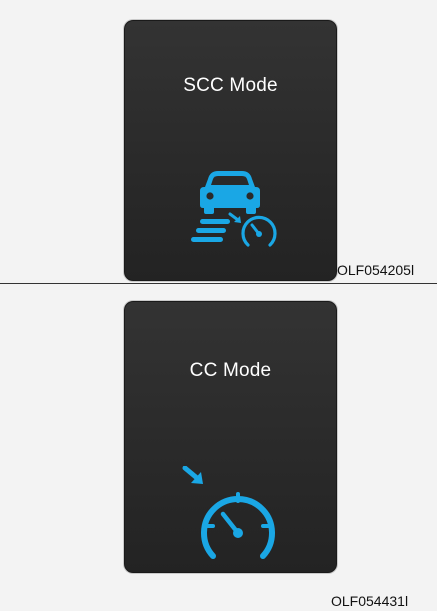 The height and width of the screenshot is (611, 437). I want to click on mode-title: CC Mode, so click(230, 370).